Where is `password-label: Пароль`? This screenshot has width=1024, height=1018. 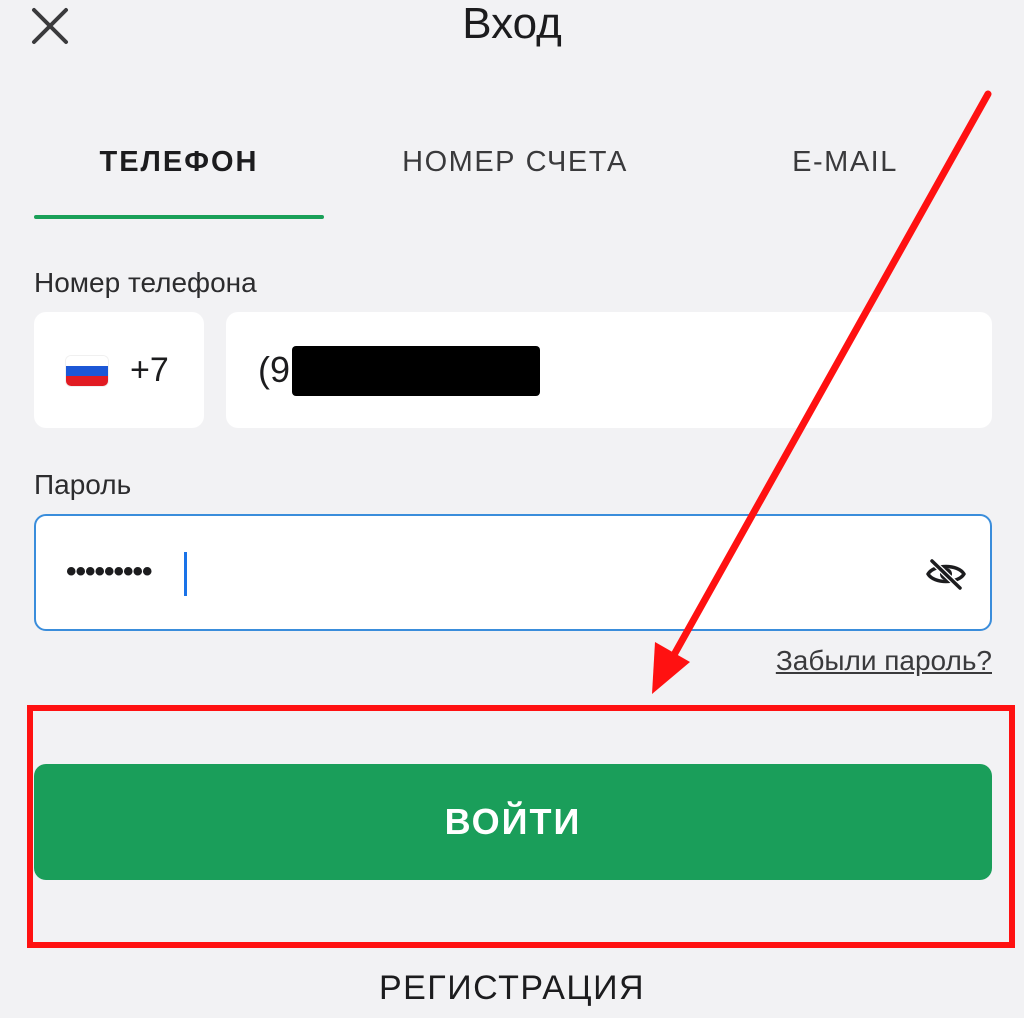 password-label: Пароль is located at coordinates (83, 484).